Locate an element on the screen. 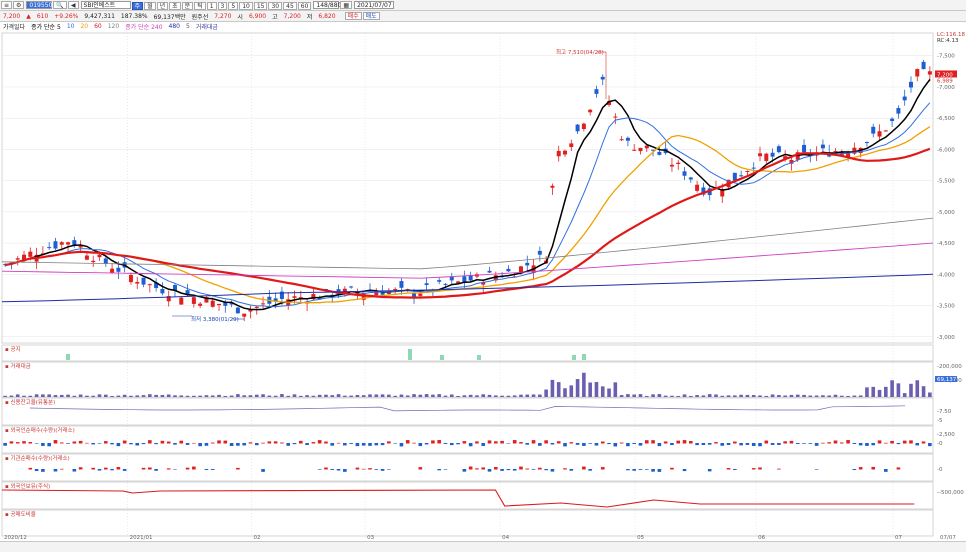 This screenshot has height=552, width=966. search-icon: 🔍 is located at coordinates (60, 5).